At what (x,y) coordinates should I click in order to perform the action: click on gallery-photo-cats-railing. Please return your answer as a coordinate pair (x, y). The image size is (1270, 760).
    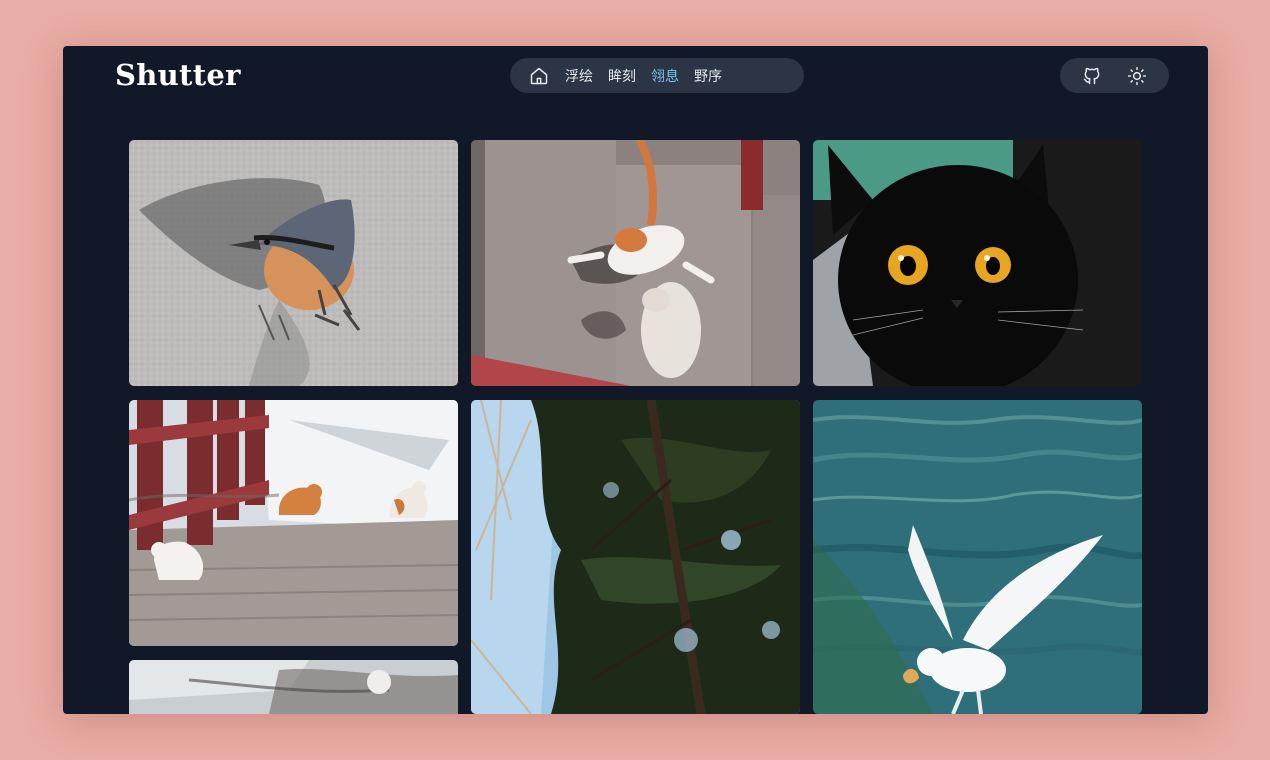
    Looking at the image, I should click on (293, 523).